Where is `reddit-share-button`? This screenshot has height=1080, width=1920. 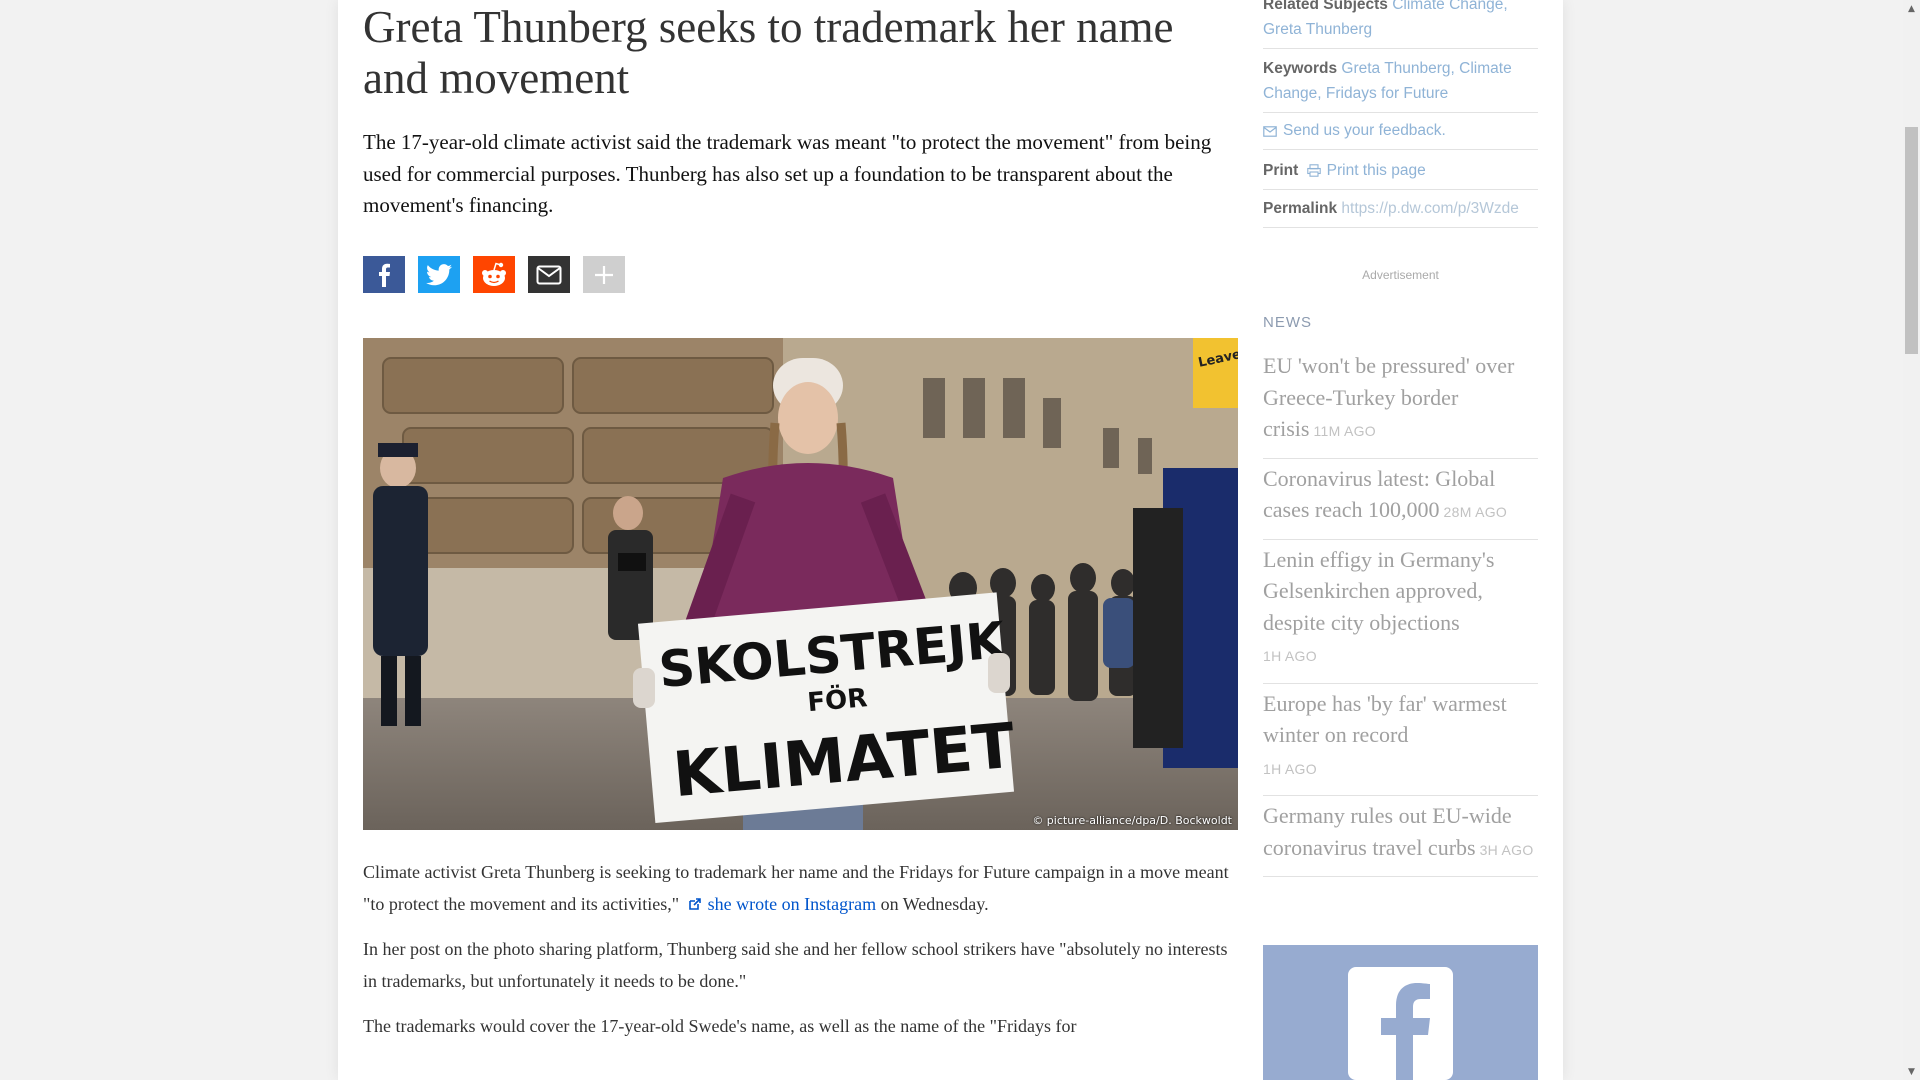
reddit-share-button is located at coordinates (494, 274).